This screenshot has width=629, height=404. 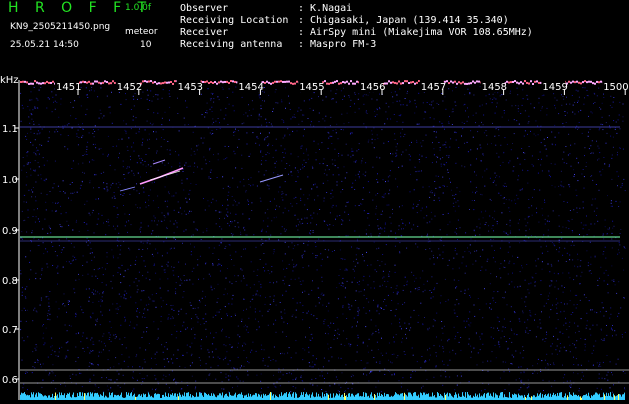 What do you see at coordinates (141, 32) in the screenshot?
I see `mode-label: meteor` at bounding box center [141, 32].